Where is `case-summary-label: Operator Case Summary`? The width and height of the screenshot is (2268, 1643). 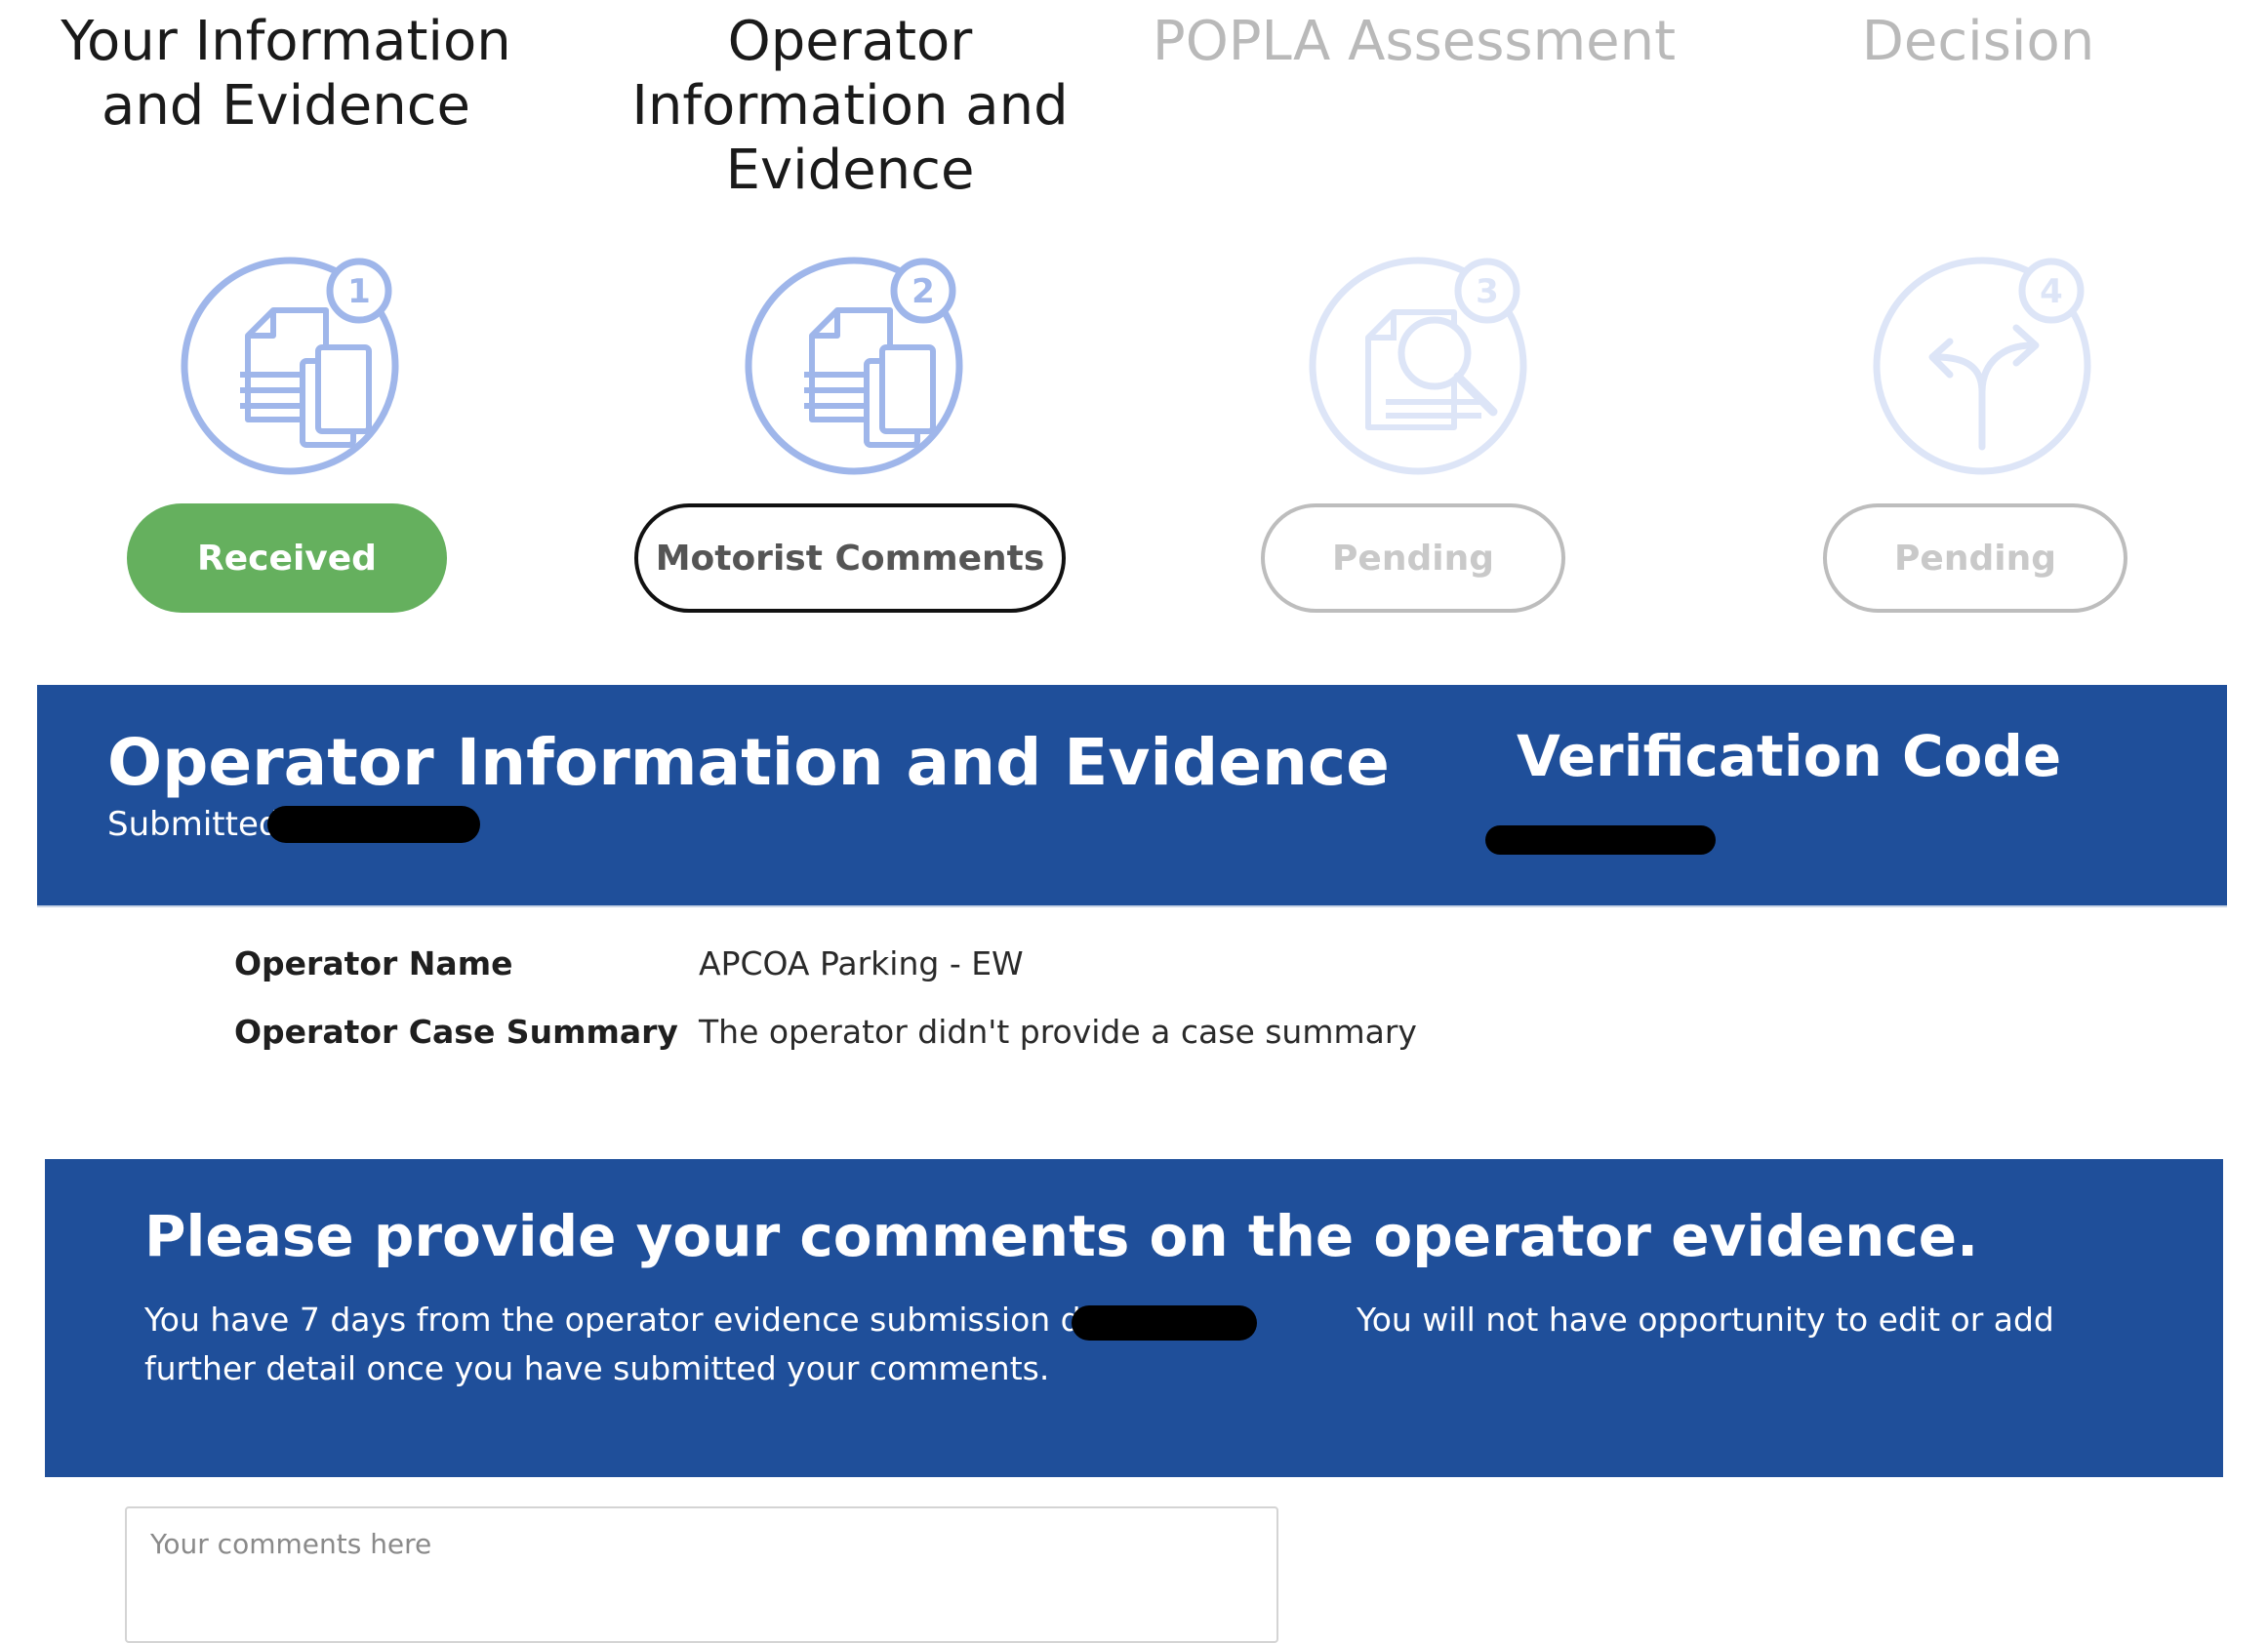
case-summary-label: Operator Case Summary is located at coordinates (456, 1032).